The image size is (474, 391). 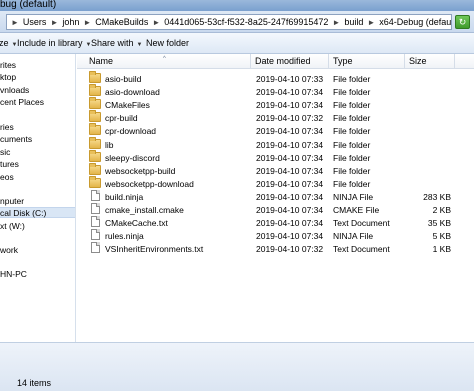 I want to click on file-name: rules.ninja, so click(x=124, y=236).